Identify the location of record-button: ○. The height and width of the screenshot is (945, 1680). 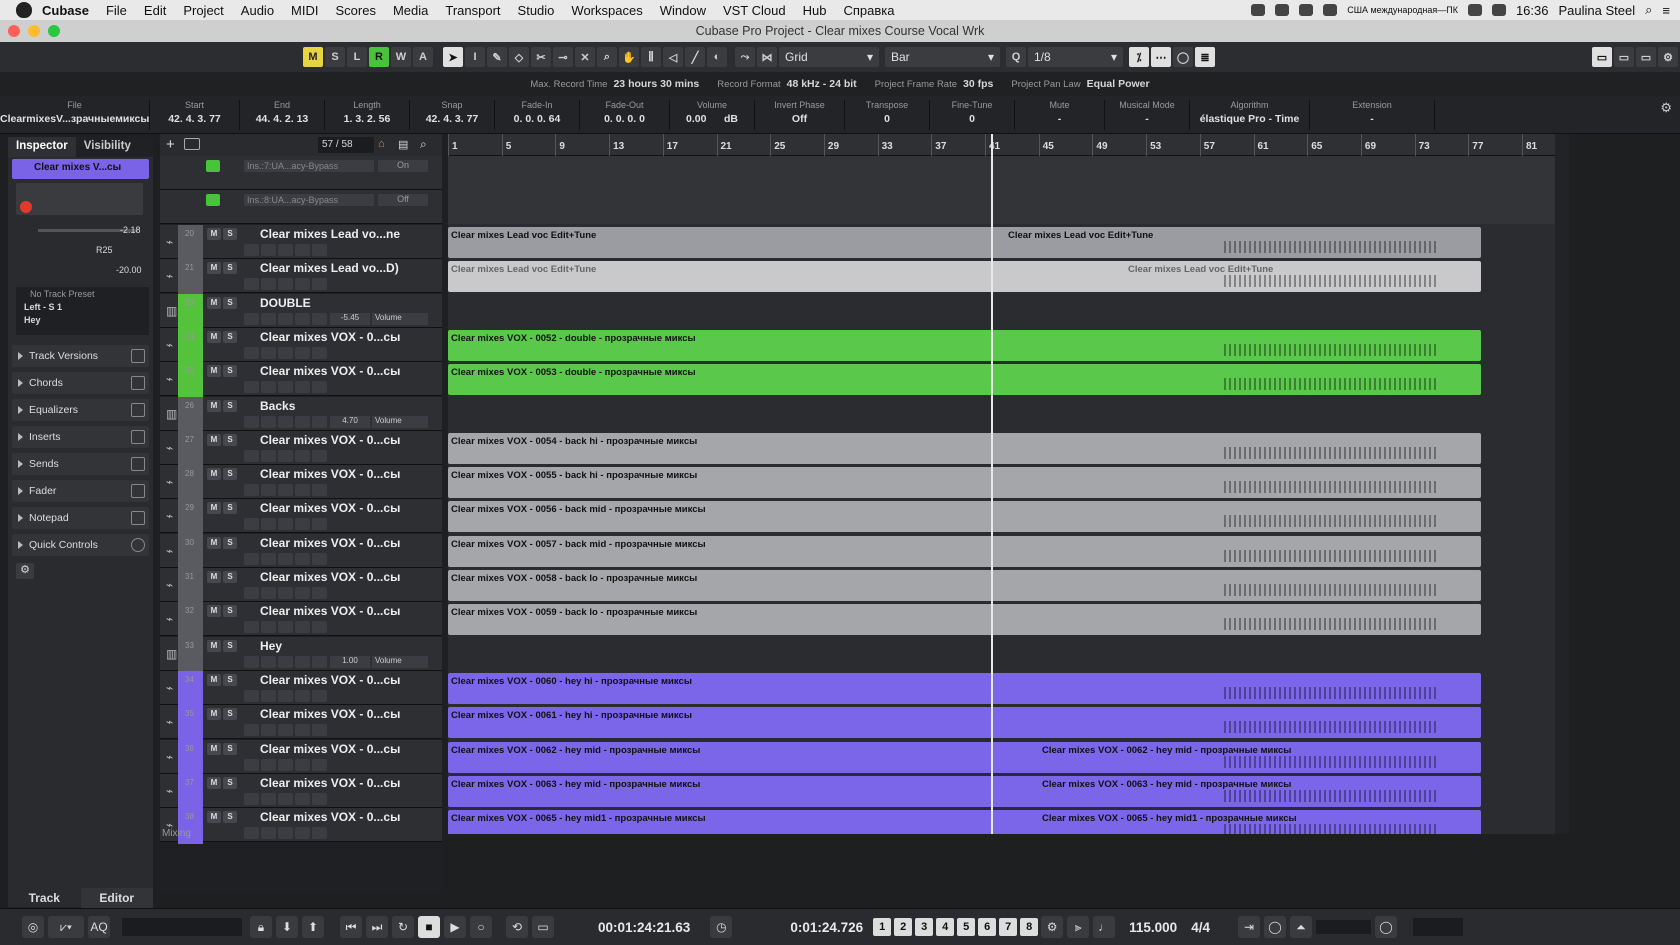
(481, 927).